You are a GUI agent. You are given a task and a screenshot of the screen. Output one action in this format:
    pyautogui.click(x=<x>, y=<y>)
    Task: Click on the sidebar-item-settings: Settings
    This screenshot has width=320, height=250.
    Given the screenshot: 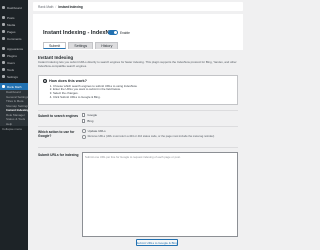 What is the action you would take?
    pyautogui.click(x=14, y=76)
    